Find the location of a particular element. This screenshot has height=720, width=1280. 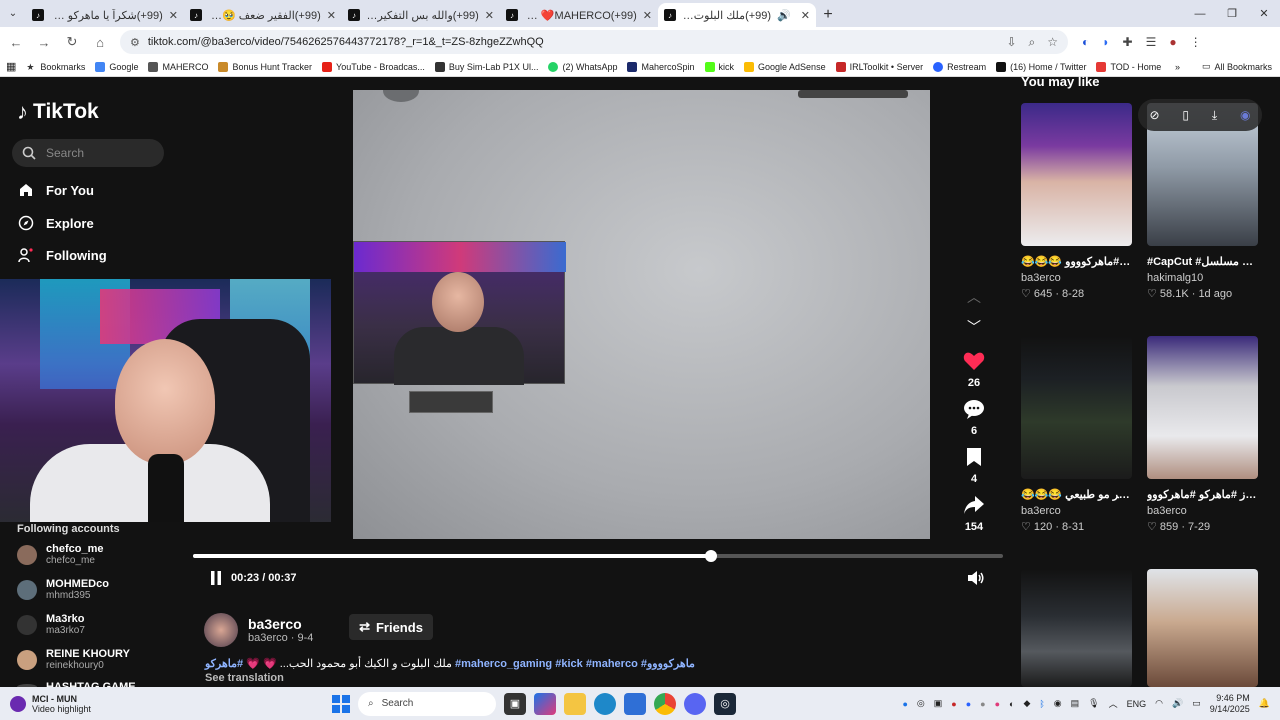

taskbar-clock: 9:46 PM 9/14/2025 is located at coordinates (1230, 704).